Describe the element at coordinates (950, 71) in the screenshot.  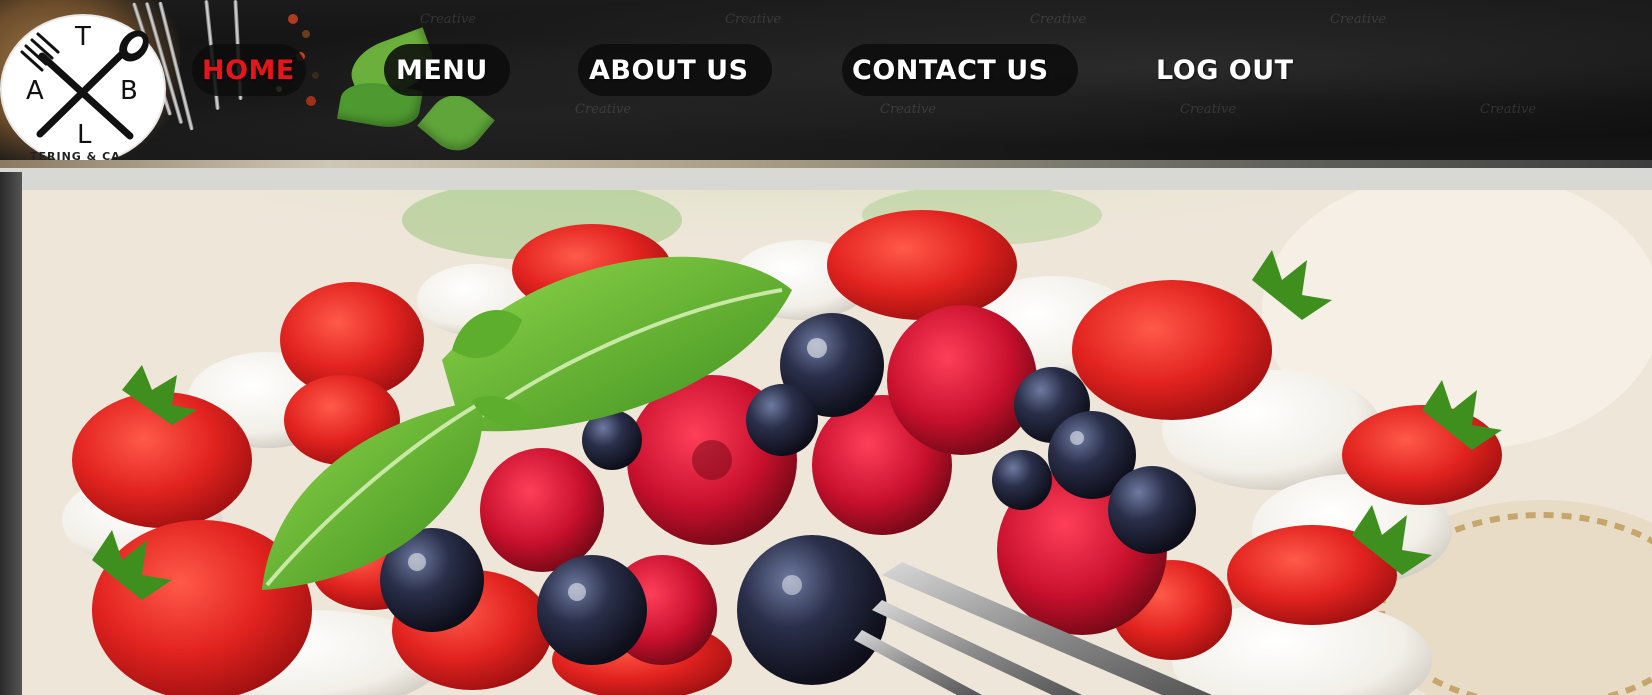
I see `nav-link-contact-us: CONTACT US` at that location.